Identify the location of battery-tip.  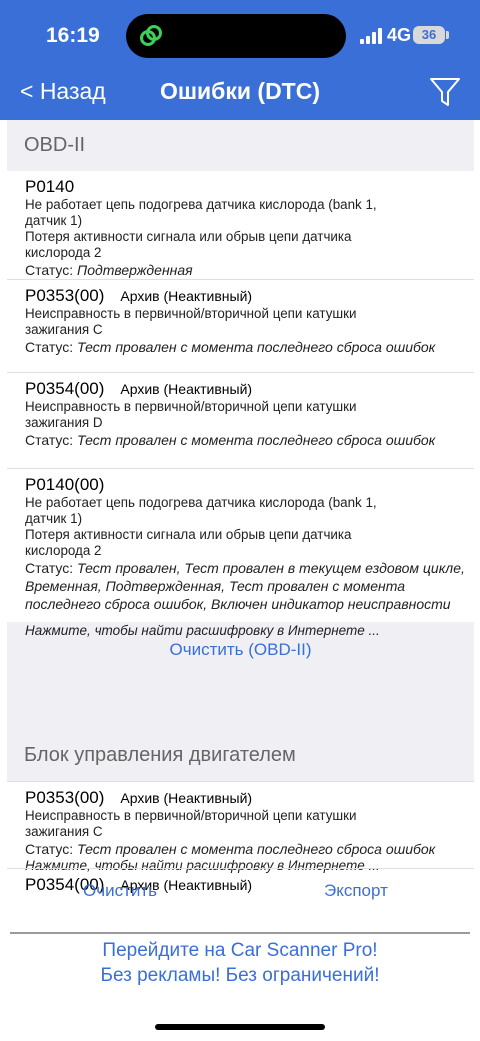
(447, 35).